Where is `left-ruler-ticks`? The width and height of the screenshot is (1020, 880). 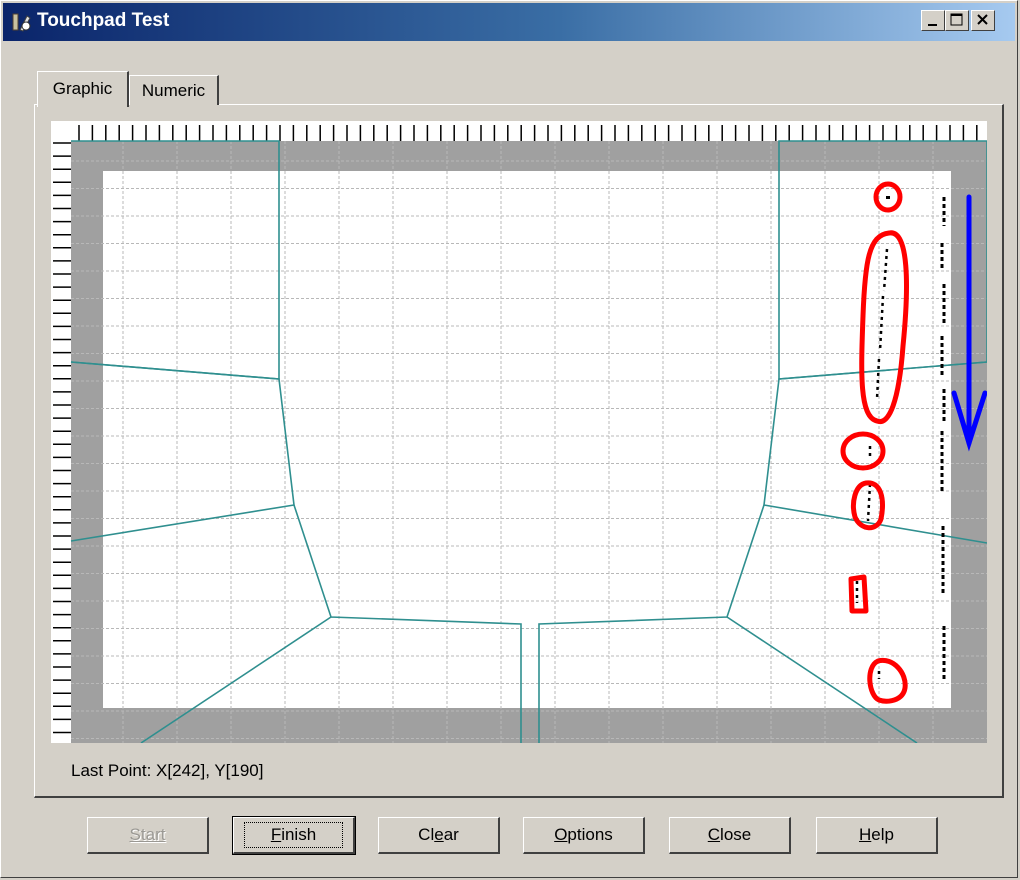 left-ruler-ticks is located at coordinates (62, 438).